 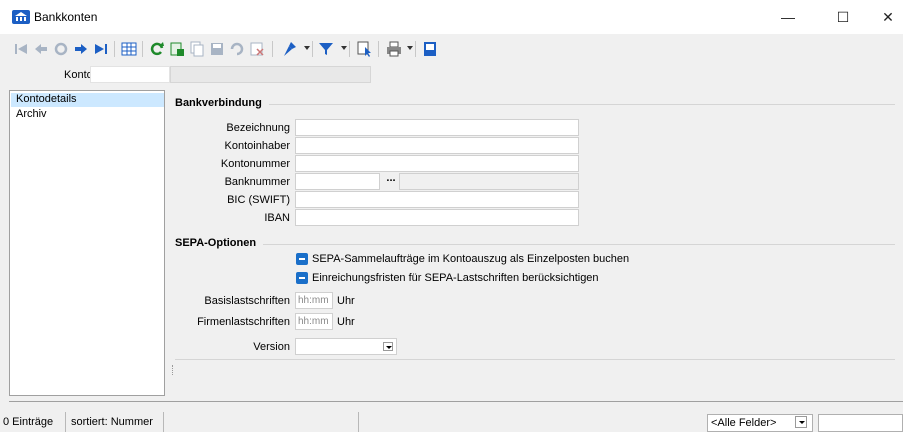 I want to click on iban-label: IBAN, so click(x=277, y=218).